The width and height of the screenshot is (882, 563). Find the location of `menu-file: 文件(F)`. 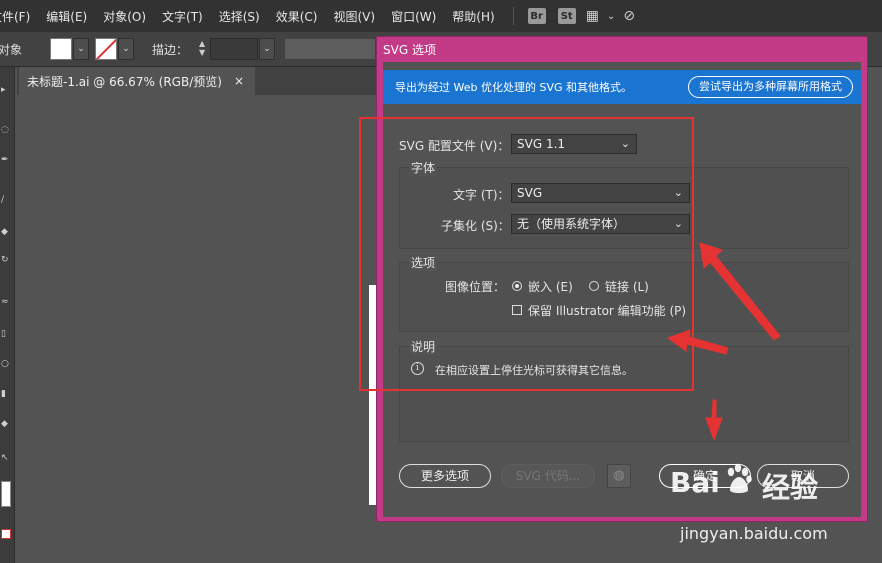

menu-file: 文件(F) is located at coordinates (15, 16).